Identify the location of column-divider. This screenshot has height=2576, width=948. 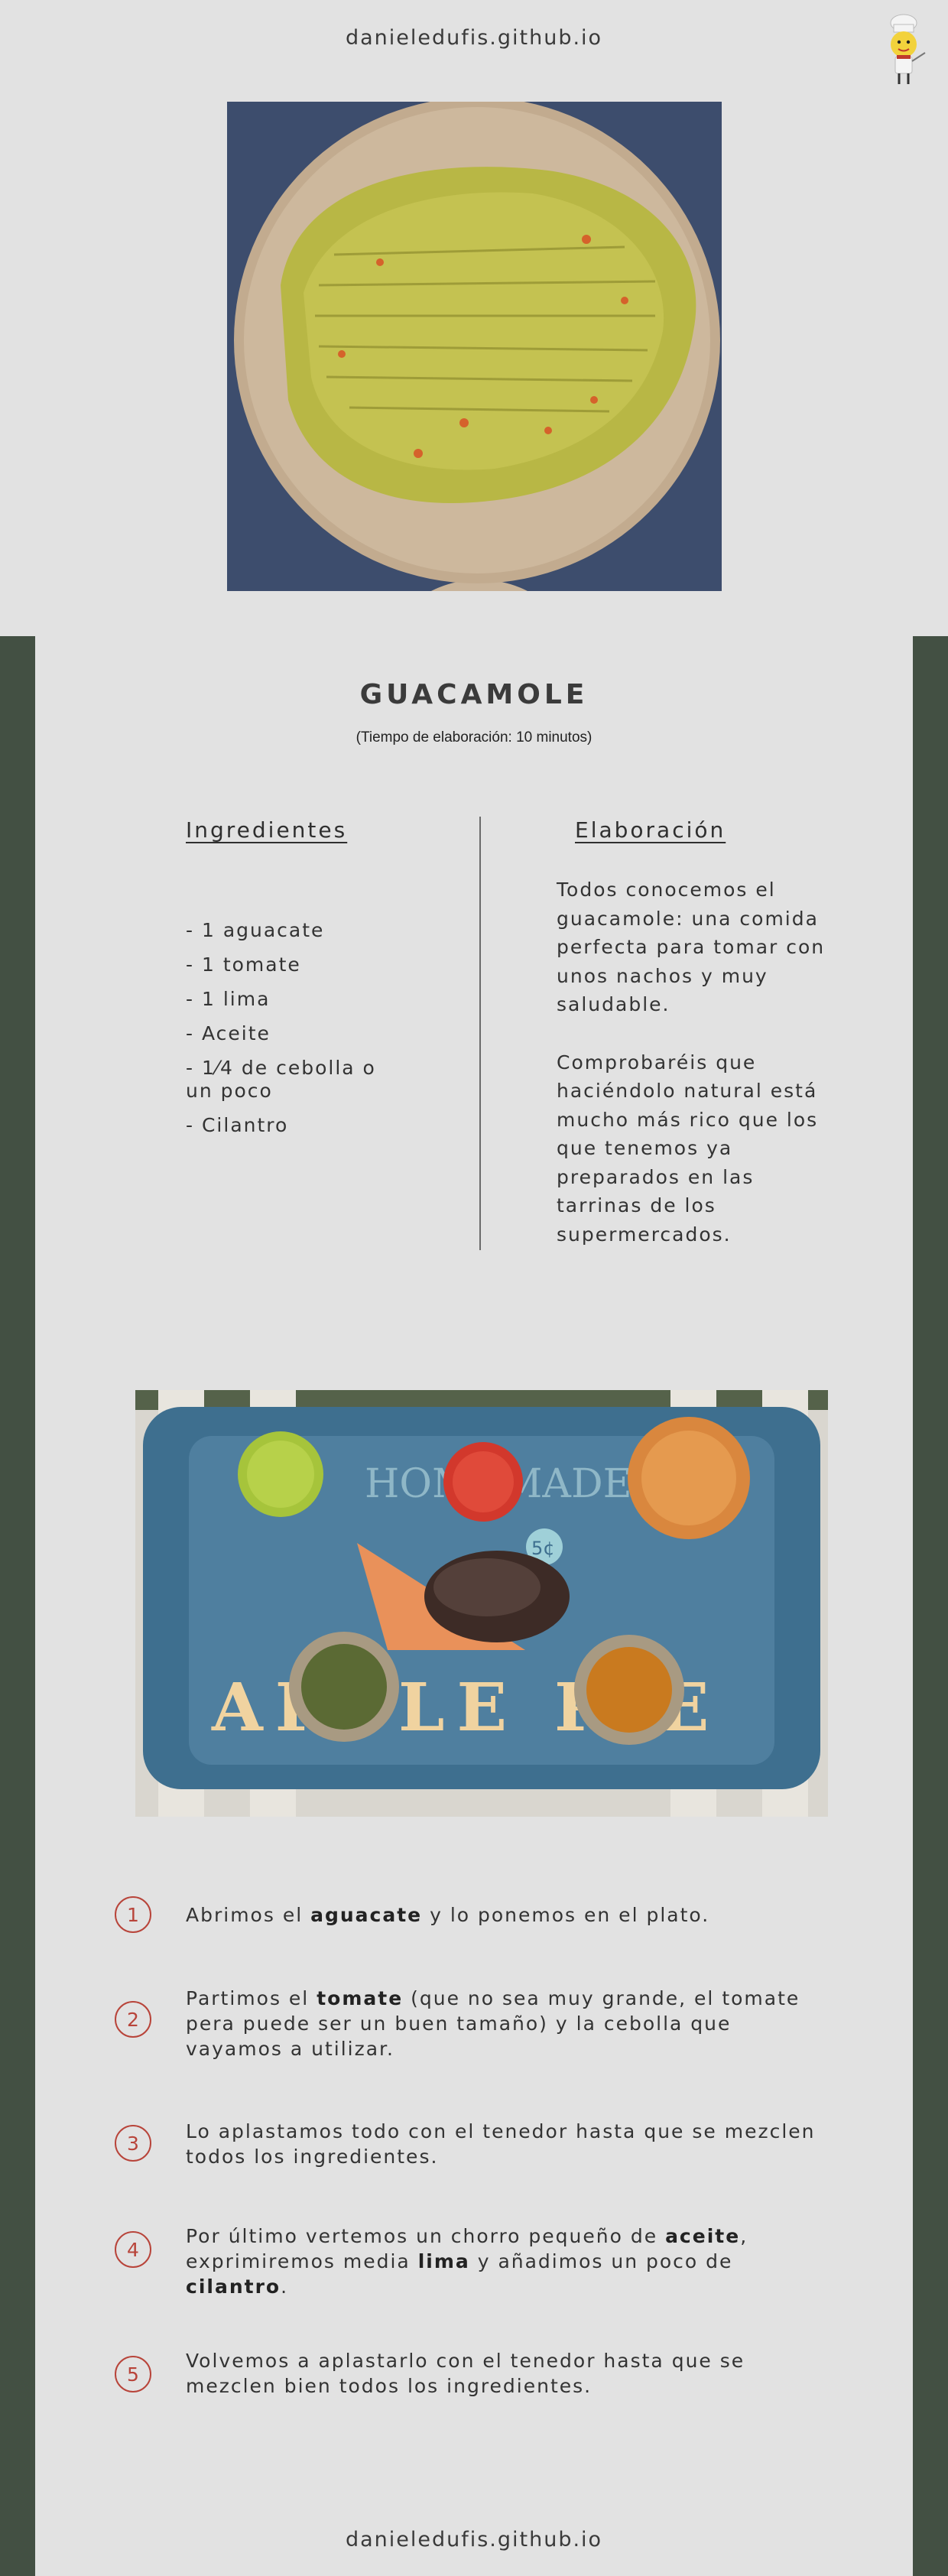
(480, 1033).